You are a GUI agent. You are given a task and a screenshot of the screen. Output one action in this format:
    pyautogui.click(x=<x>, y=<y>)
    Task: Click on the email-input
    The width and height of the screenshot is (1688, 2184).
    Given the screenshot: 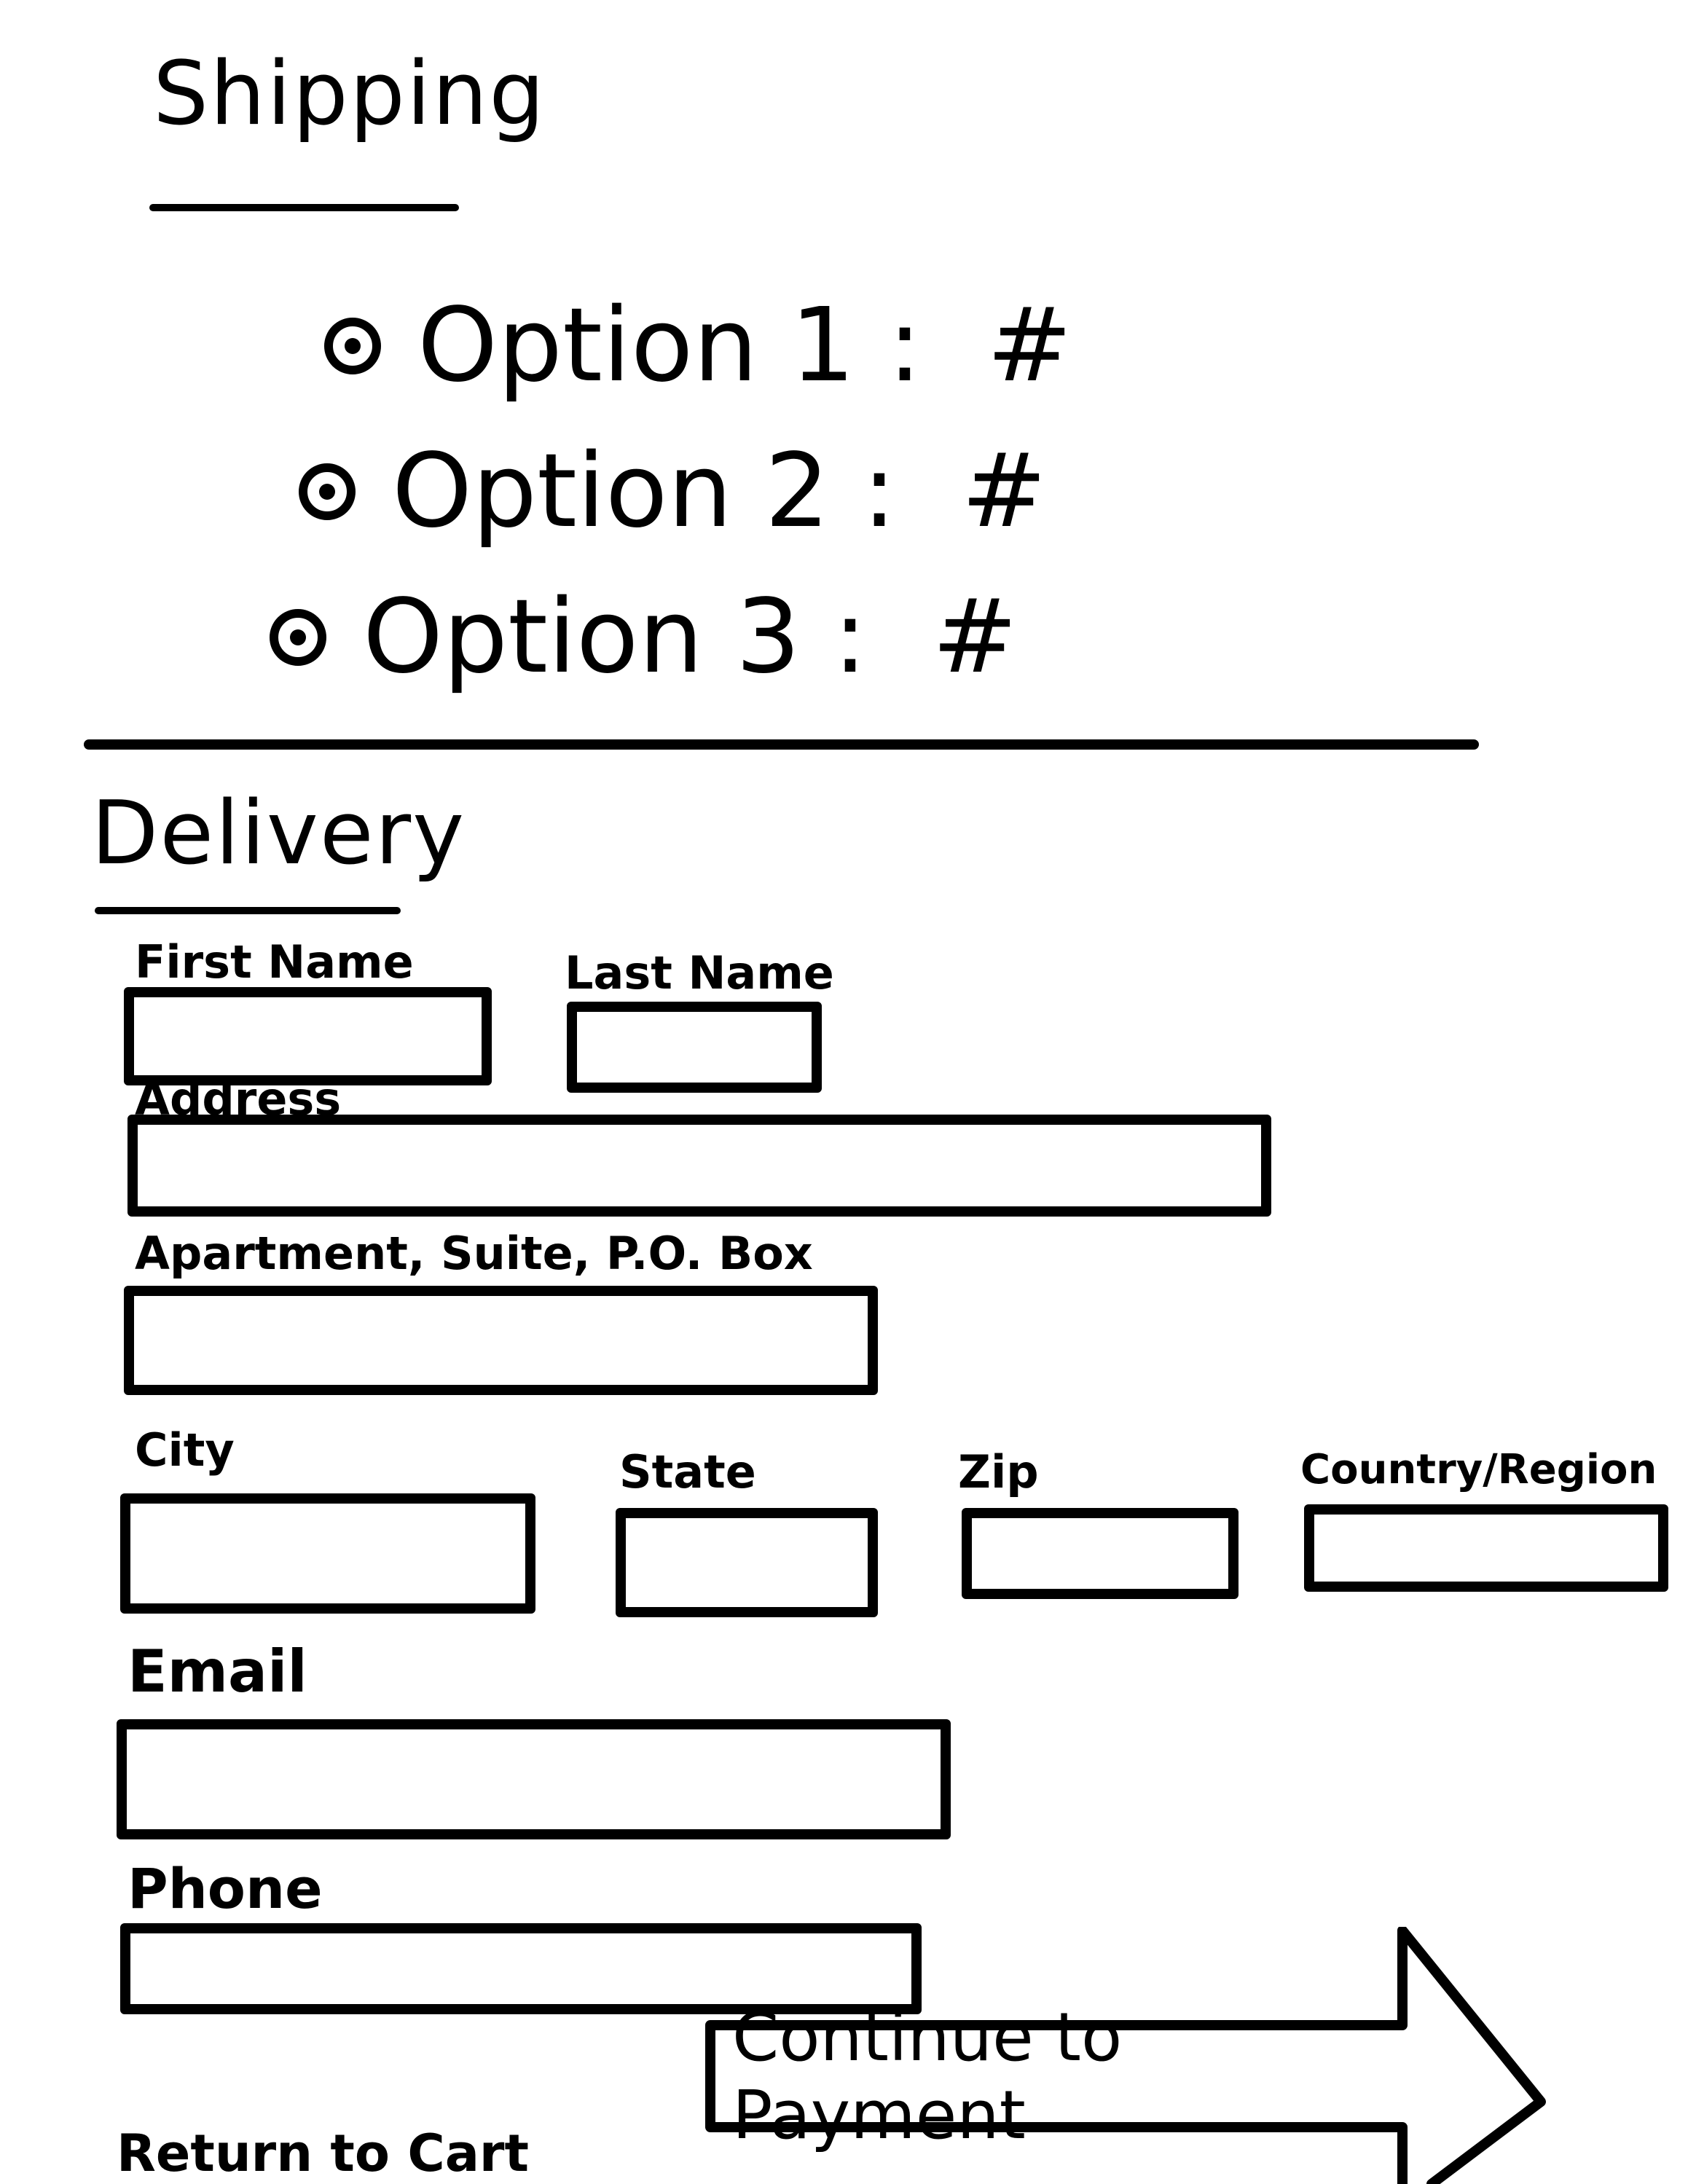 What is the action you would take?
    pyautogui.click(x=534, y=1779)
    